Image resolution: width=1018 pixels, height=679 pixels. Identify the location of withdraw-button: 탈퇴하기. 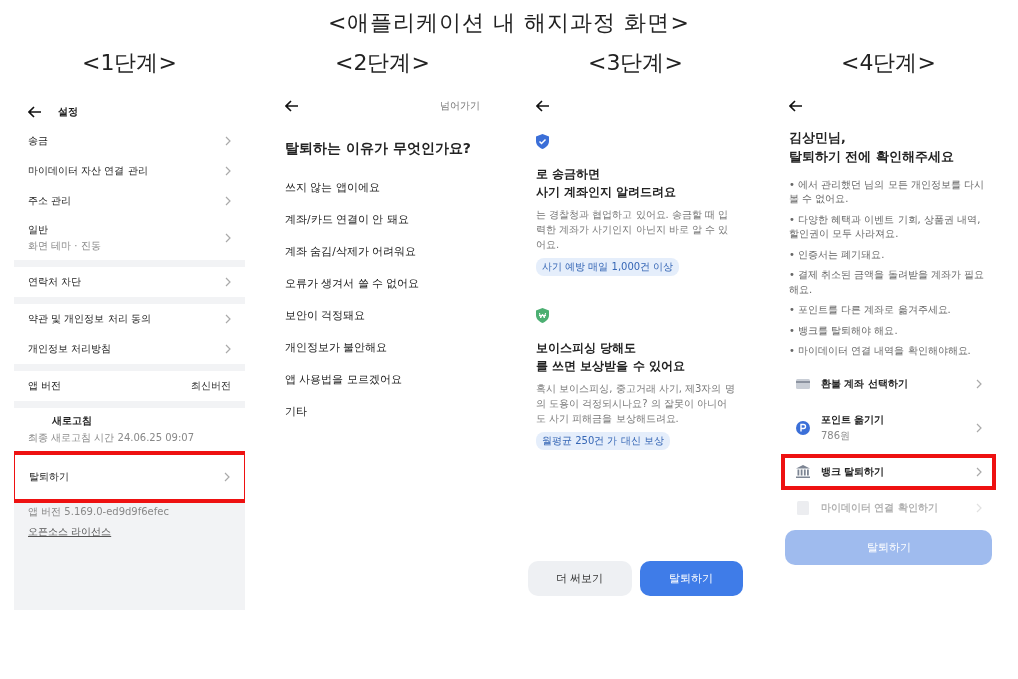
(691, 578).